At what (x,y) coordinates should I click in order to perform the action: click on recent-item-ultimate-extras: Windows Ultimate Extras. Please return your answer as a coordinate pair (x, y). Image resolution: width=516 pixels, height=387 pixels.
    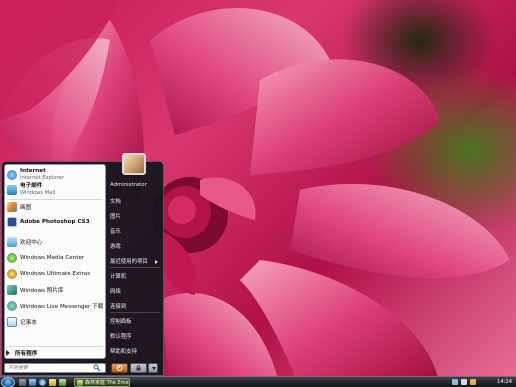
    Looking at the image, I should click on (56, 274).